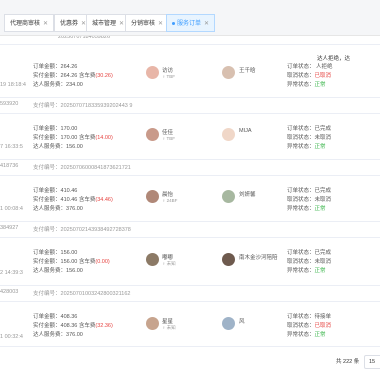 This screenshot has width=380, height=380. Describe the element at coordinates (258, 257) in the screenshot. I see `pro-name: 南木金沙河陪陪` at that location.